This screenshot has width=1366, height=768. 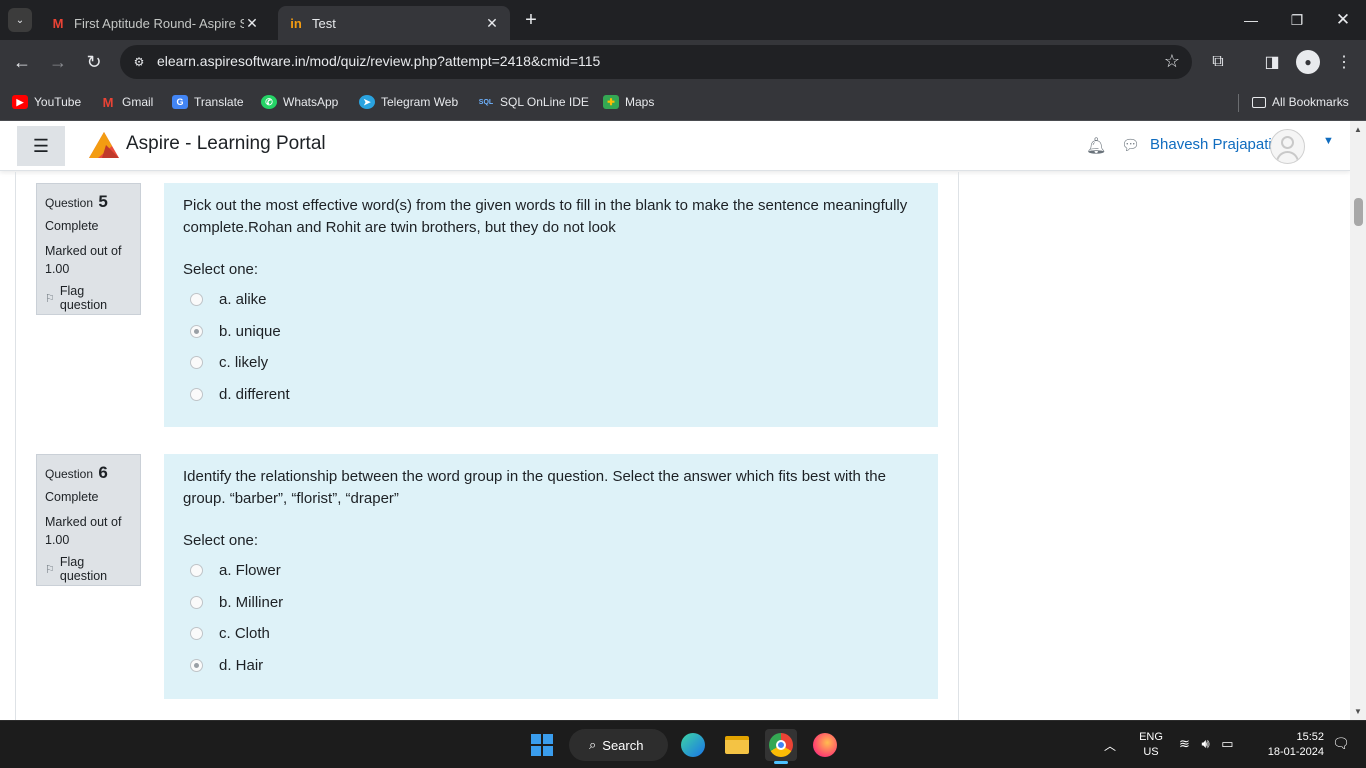 What do you see at coordinates (551, 363) in the screenshot?
I see `answer-option: c. likely` at bounding box center [551, 363].